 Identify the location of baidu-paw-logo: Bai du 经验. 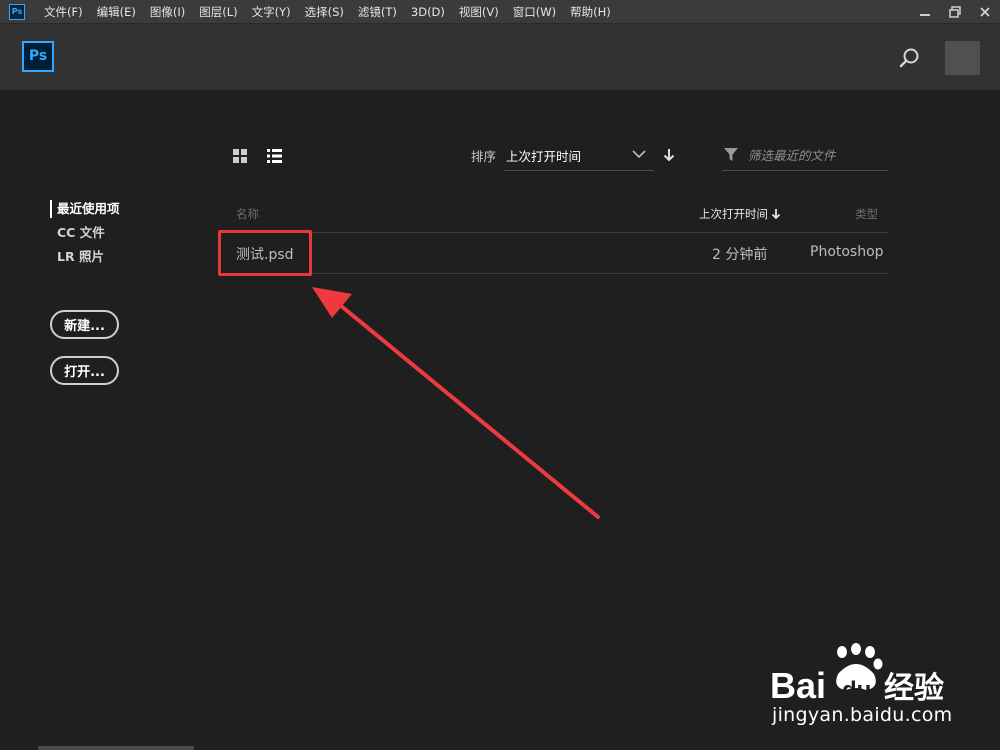
(857, 673).